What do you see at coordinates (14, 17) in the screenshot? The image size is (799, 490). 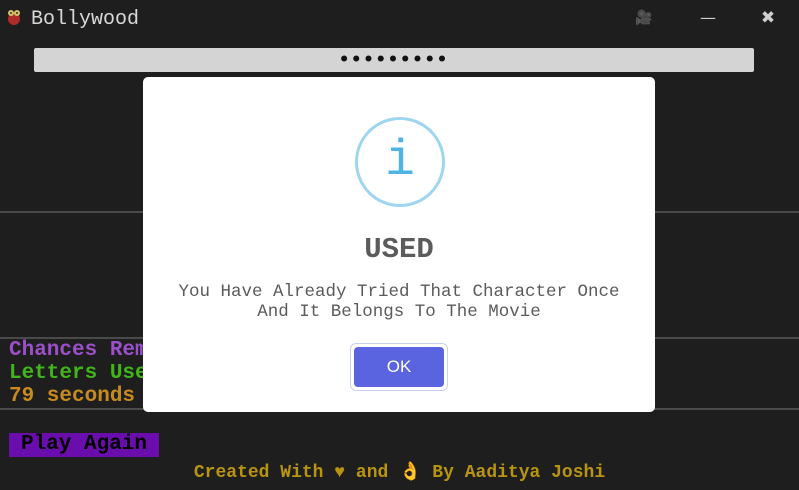 I see `film-reel-icon` at bounding box center [14, 17].